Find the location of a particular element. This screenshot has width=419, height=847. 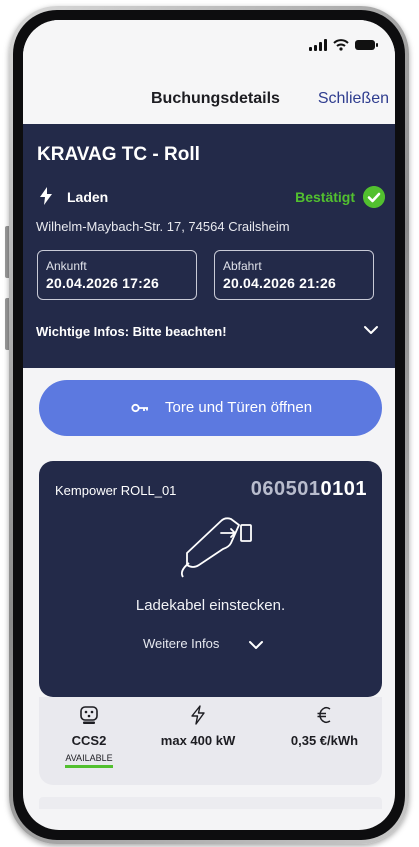

bolt-icon is located at coordinates (46, 196).